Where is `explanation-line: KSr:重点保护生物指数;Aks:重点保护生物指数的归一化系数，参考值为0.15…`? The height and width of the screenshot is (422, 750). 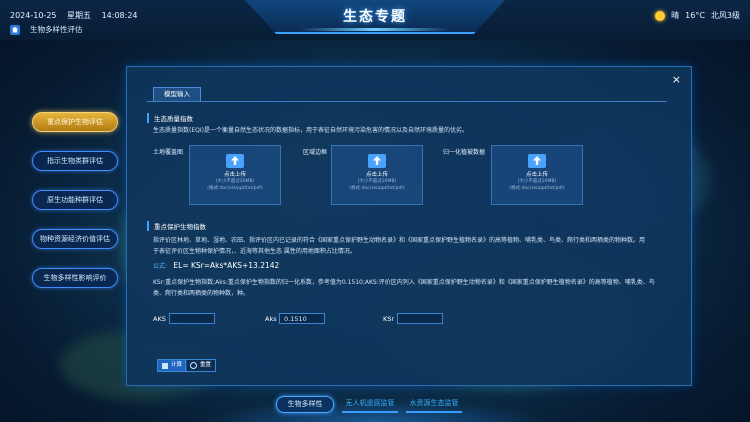 explanation-line: KSr:重点保护生物指数;Aks:重点保护生物指数的归一化系数，参考值为0.15… is located at coordinates (404, 282).